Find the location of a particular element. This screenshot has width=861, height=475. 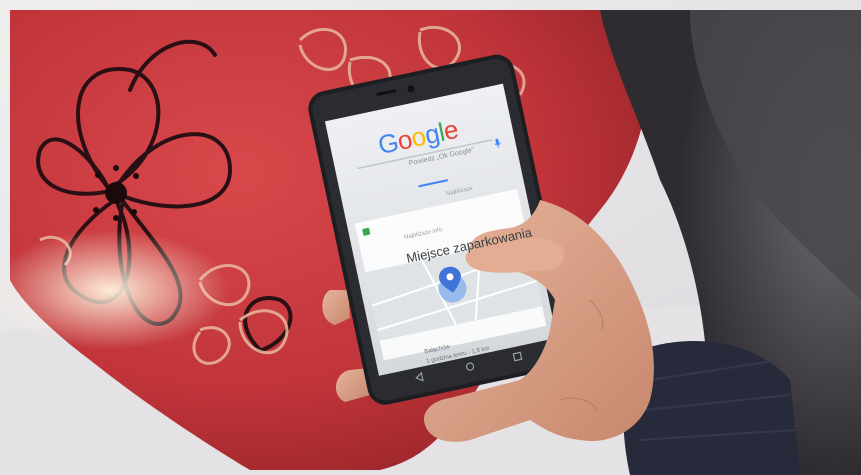

light-glow is located at coordinates (115, 290).